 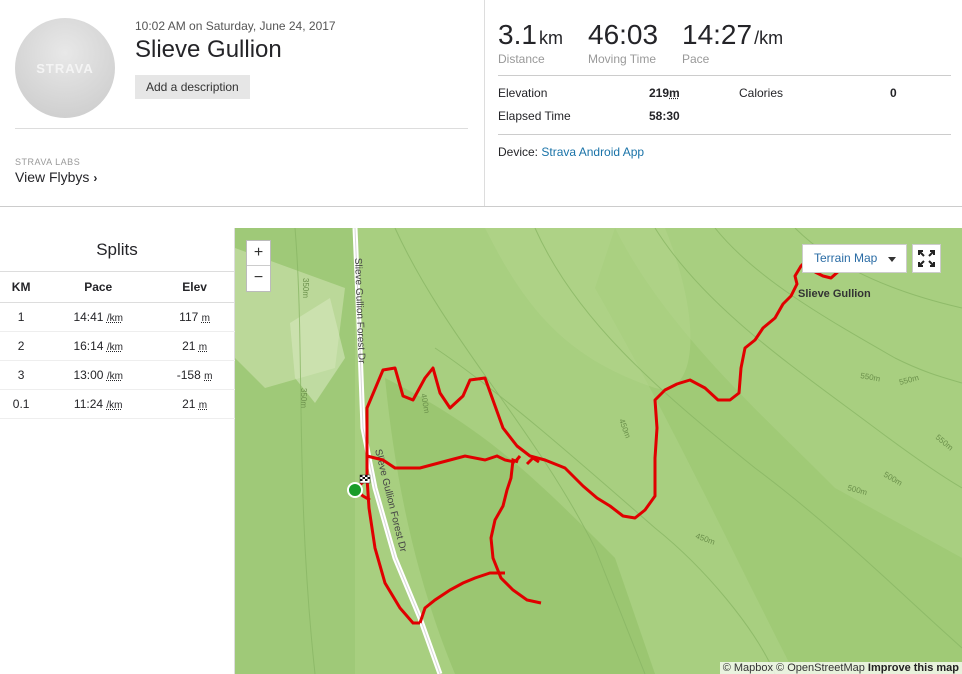 I want to click on split-pace-value: 13:00, so click(x=88, y=374).